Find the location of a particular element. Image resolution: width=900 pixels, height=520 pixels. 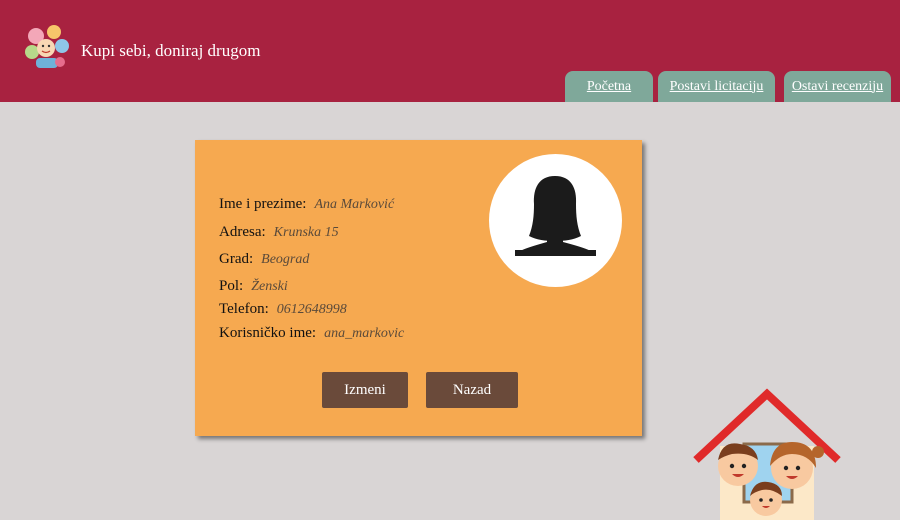

field-label: Ime i prezime: is located at coordinates (263, 204).